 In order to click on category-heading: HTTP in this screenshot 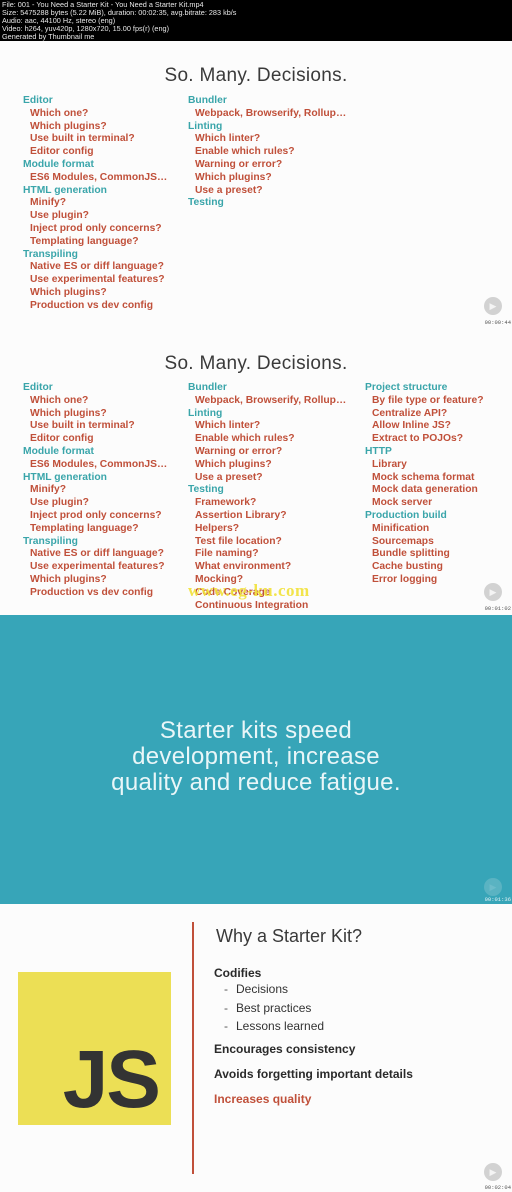, I will do `click(378, 451)`.